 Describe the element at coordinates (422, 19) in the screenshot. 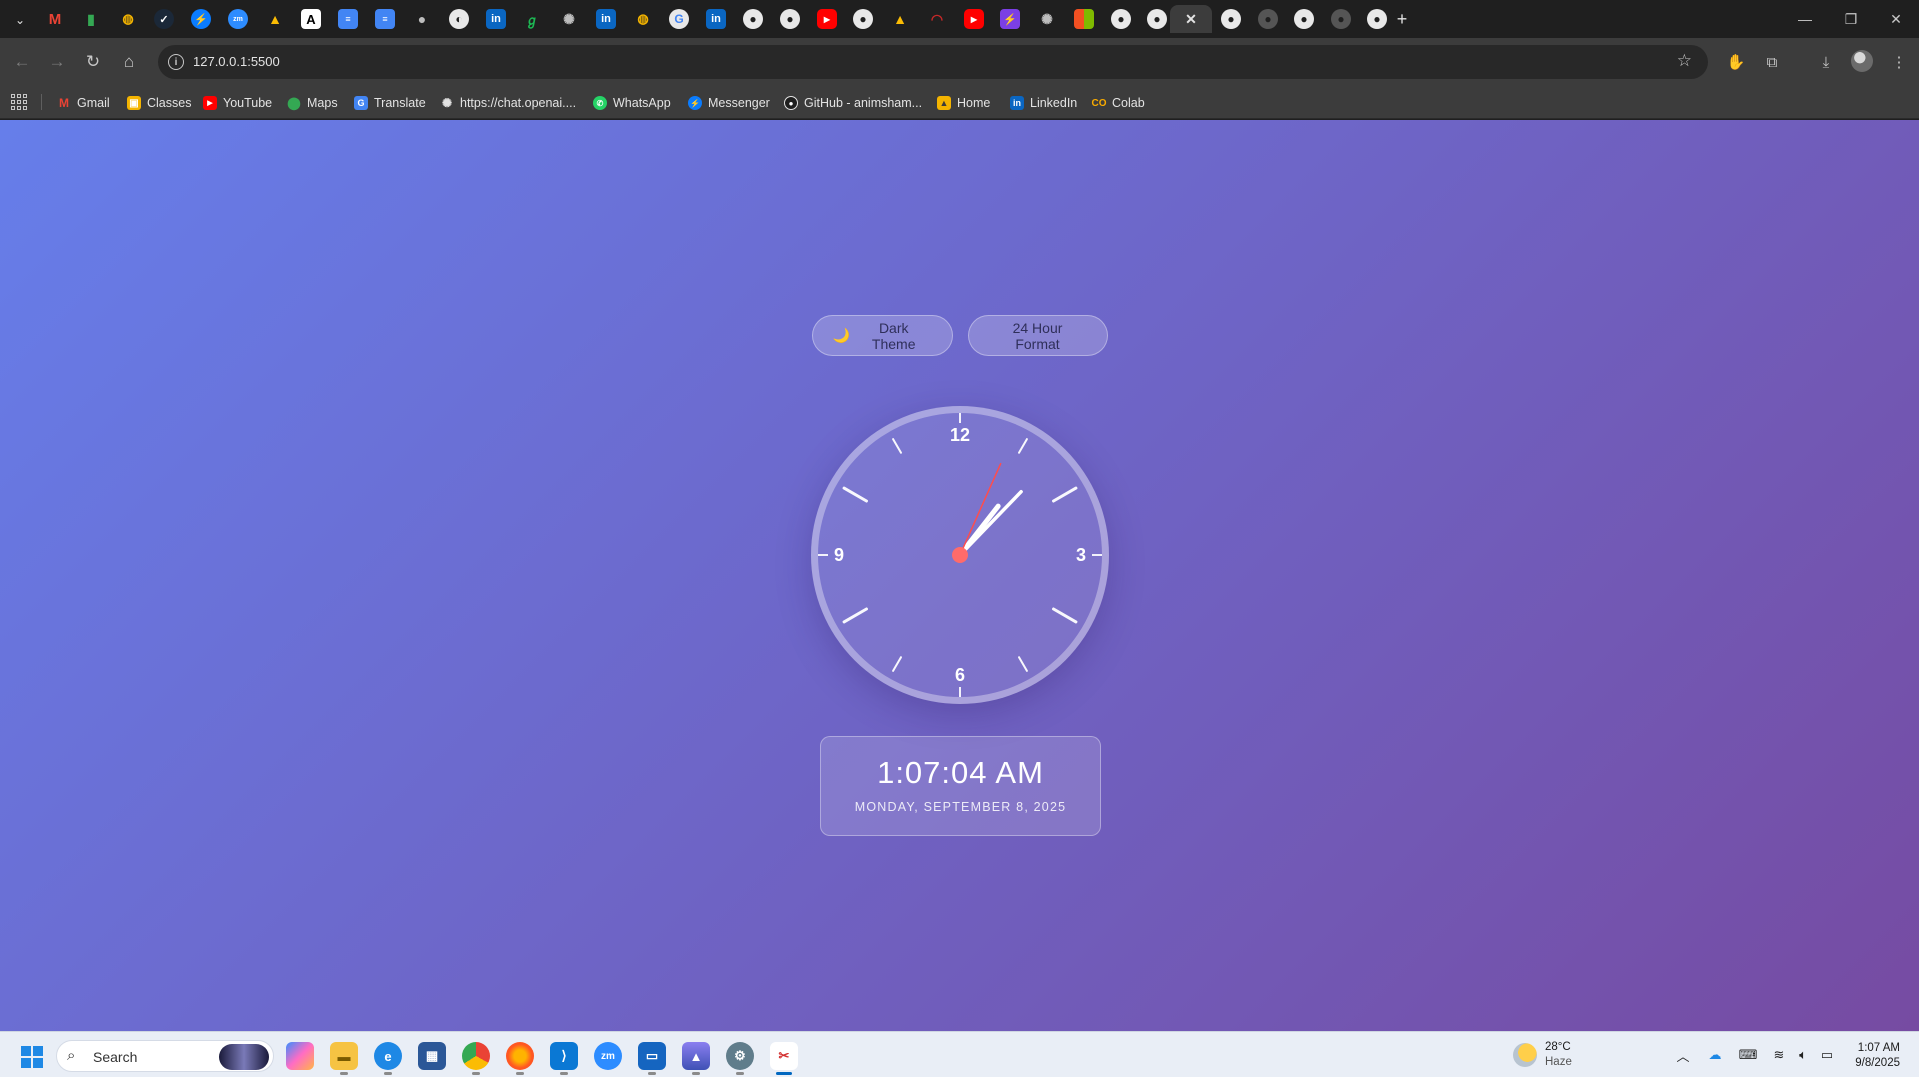

I see `web-tab-icon: ●` at that location.